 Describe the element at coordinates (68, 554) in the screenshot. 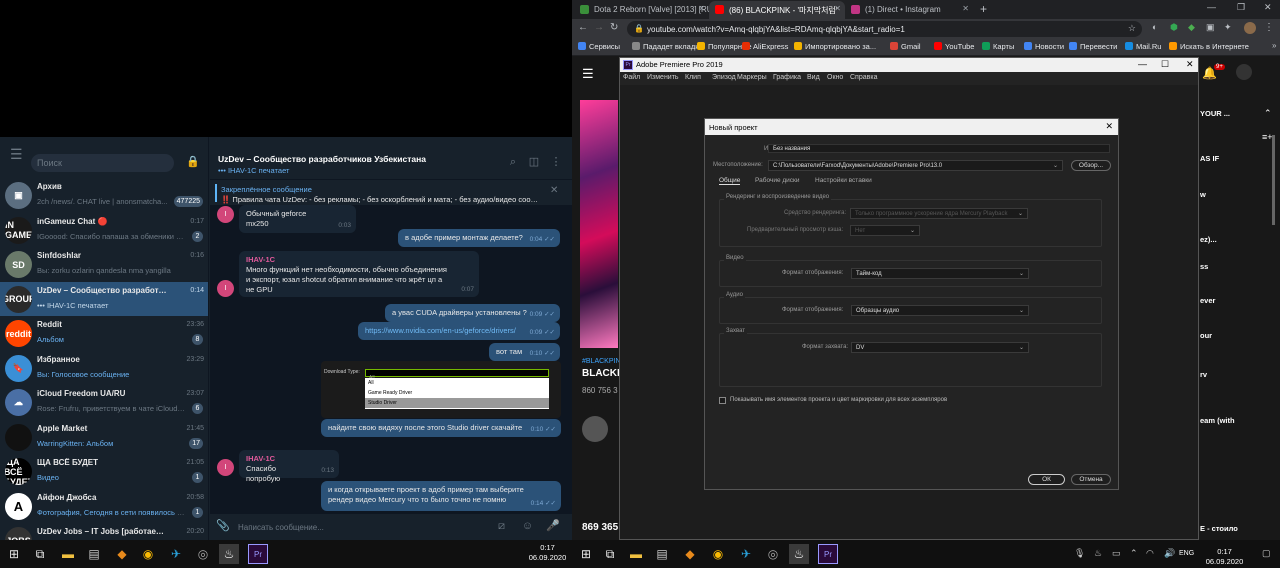

I see `file-explorer-icon: ▬` at that location.